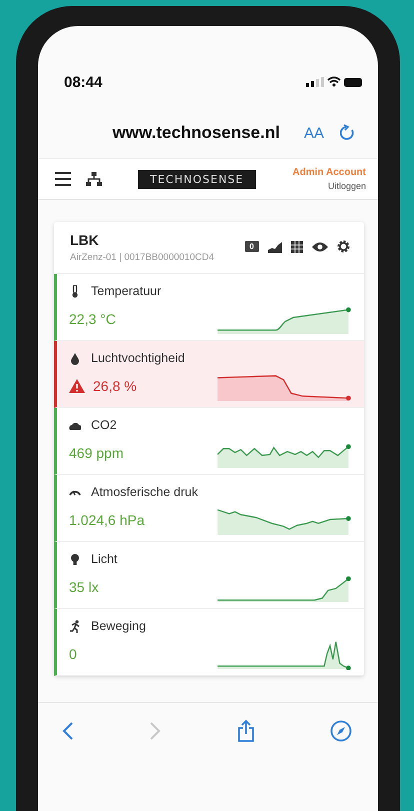 The width and height of the screenshot is (414, 811). Describe the element at coordinates (138, 358) in the screenshot. I see `sensor-name: Luchtvochtigheid` at that location.